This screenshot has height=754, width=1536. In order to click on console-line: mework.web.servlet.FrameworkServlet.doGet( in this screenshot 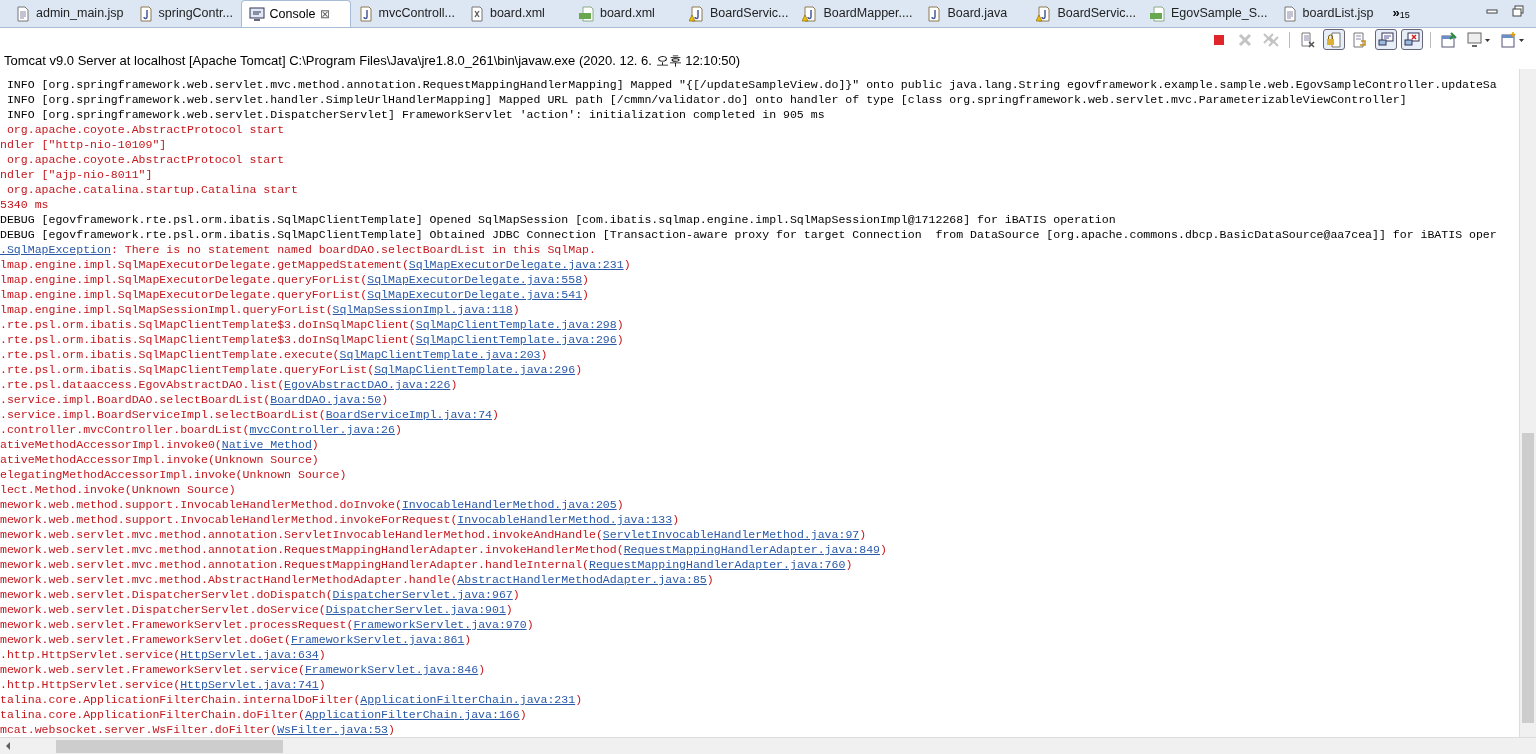, I will do `click(146, 639)`.